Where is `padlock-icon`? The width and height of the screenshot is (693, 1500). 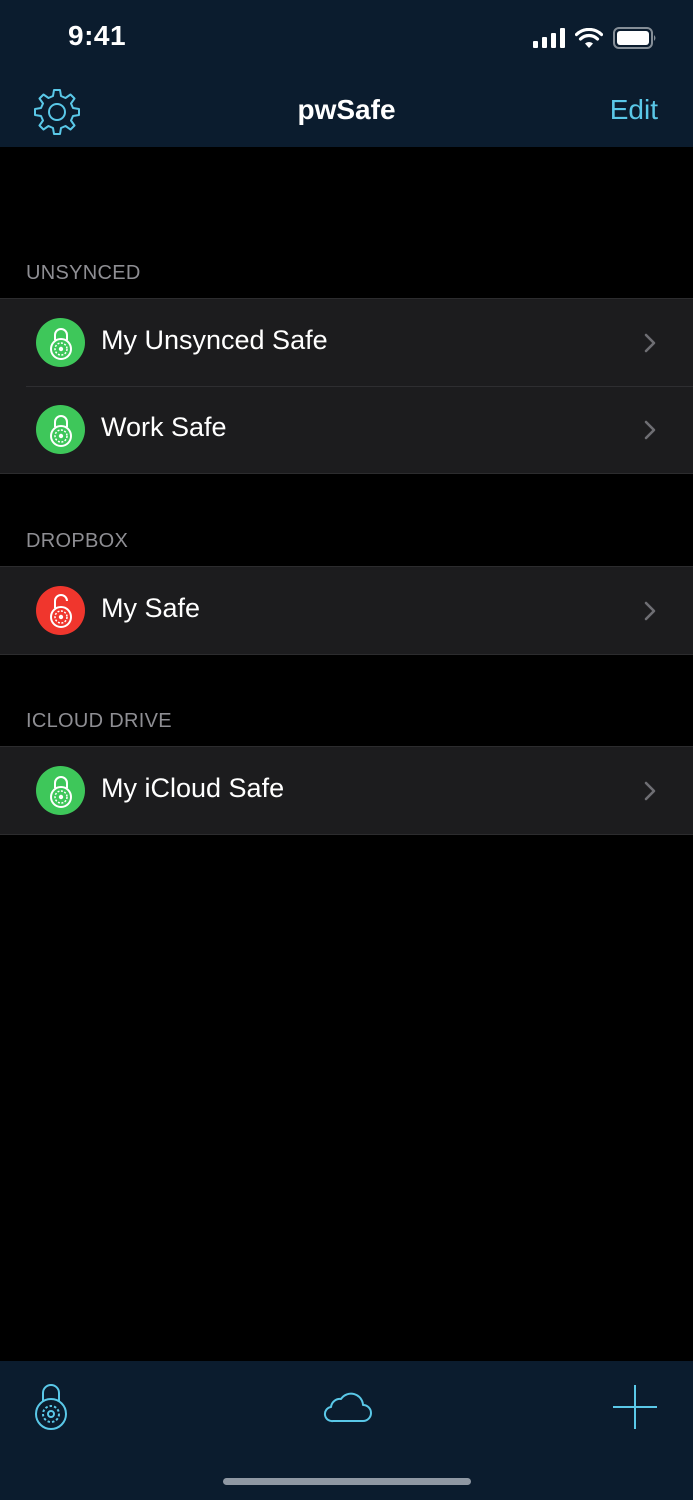 padlock-icon is located at coordinates (51, 1407).